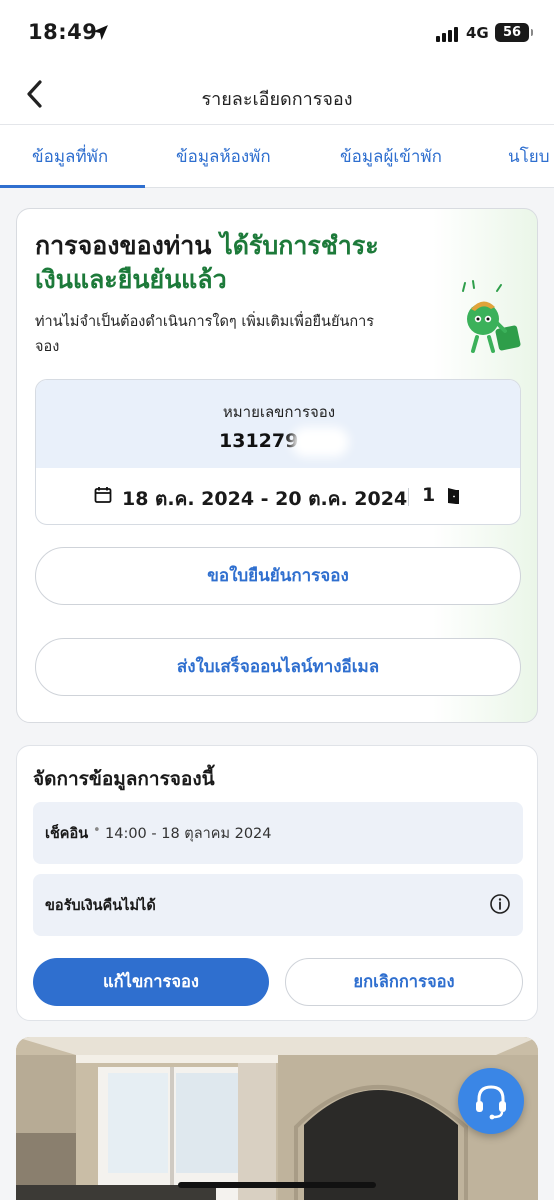 This screenshot has width=554, height=1200. I want to click on nav-header: รายละเอียดการจอง, so click(277, 94).